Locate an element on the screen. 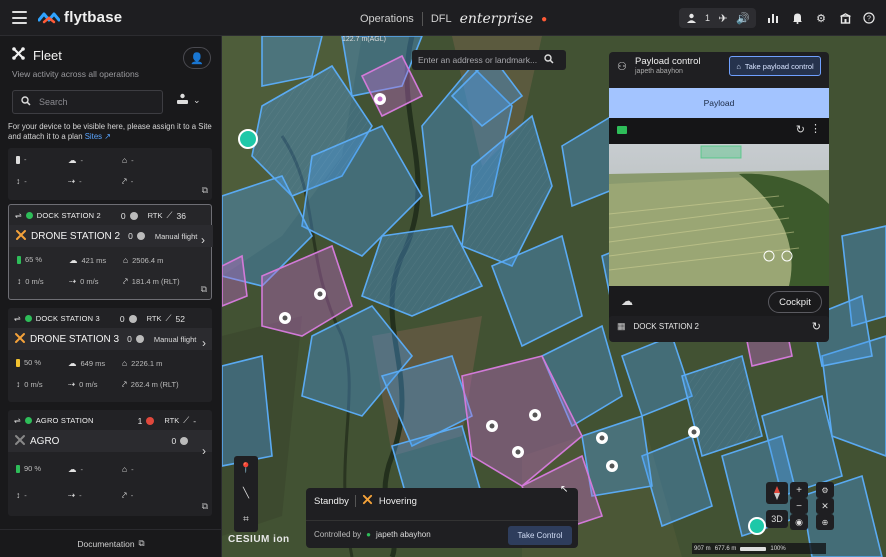 The width and height of the screenshot is (886, 557). documentation-link: Documentation ⧉ is located at coordinates (111, 543).